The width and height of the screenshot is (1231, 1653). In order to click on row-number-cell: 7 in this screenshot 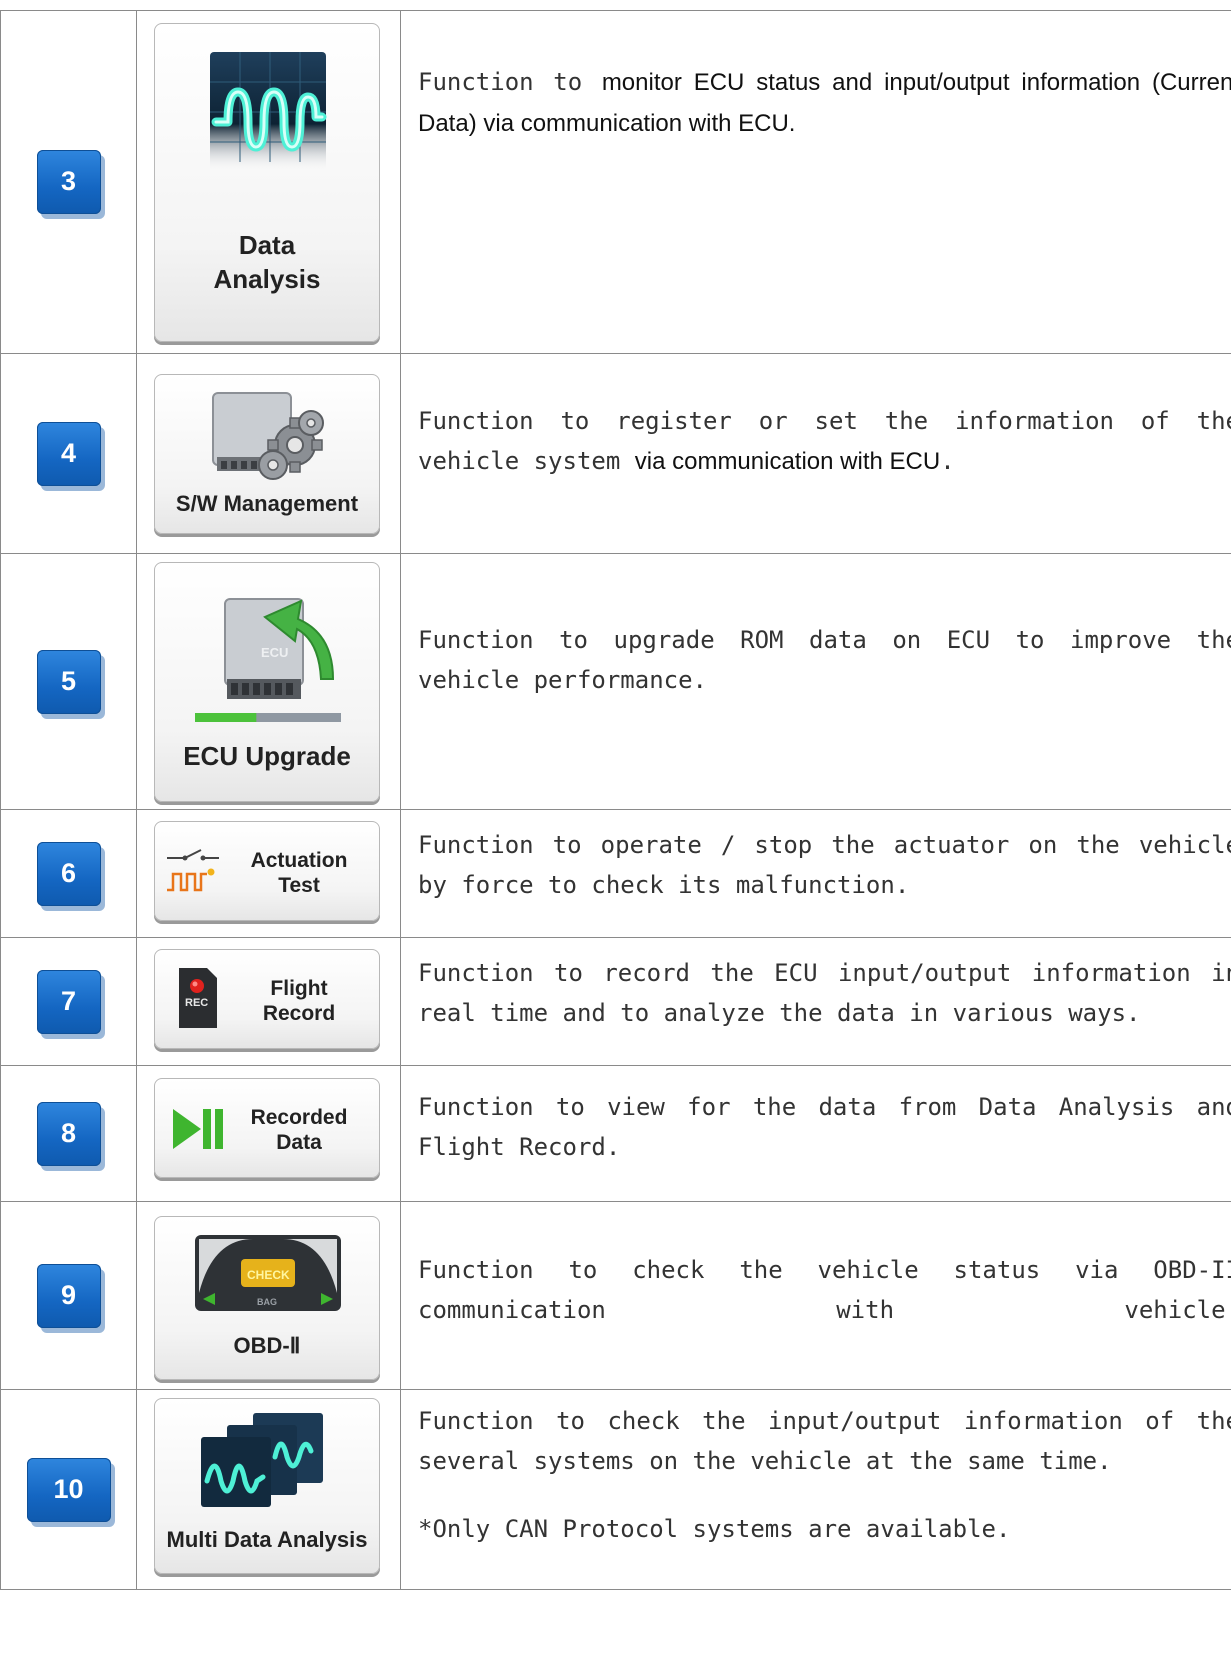, I will do `click(68, 1001)`.